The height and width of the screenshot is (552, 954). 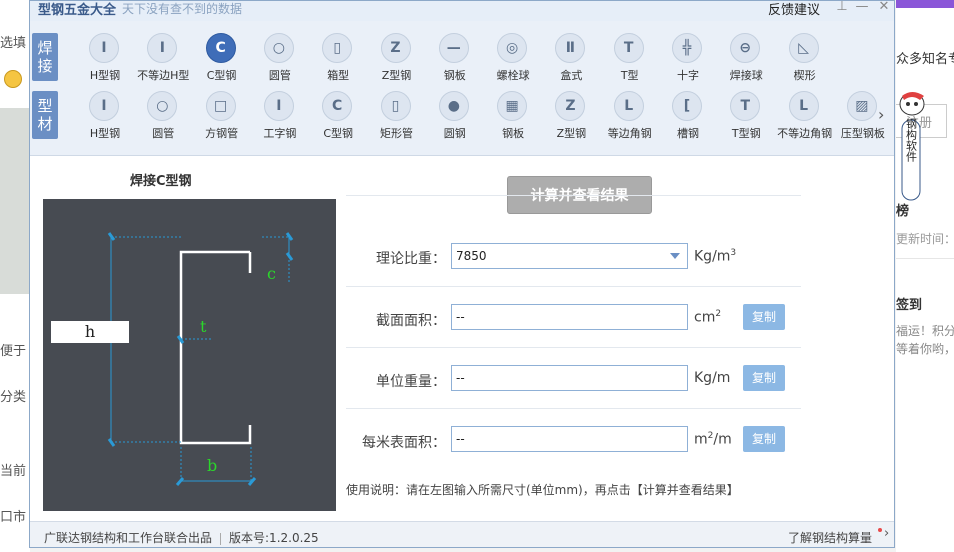 I want to click on shape-icon: ⊖, so click(x=745, y=48).